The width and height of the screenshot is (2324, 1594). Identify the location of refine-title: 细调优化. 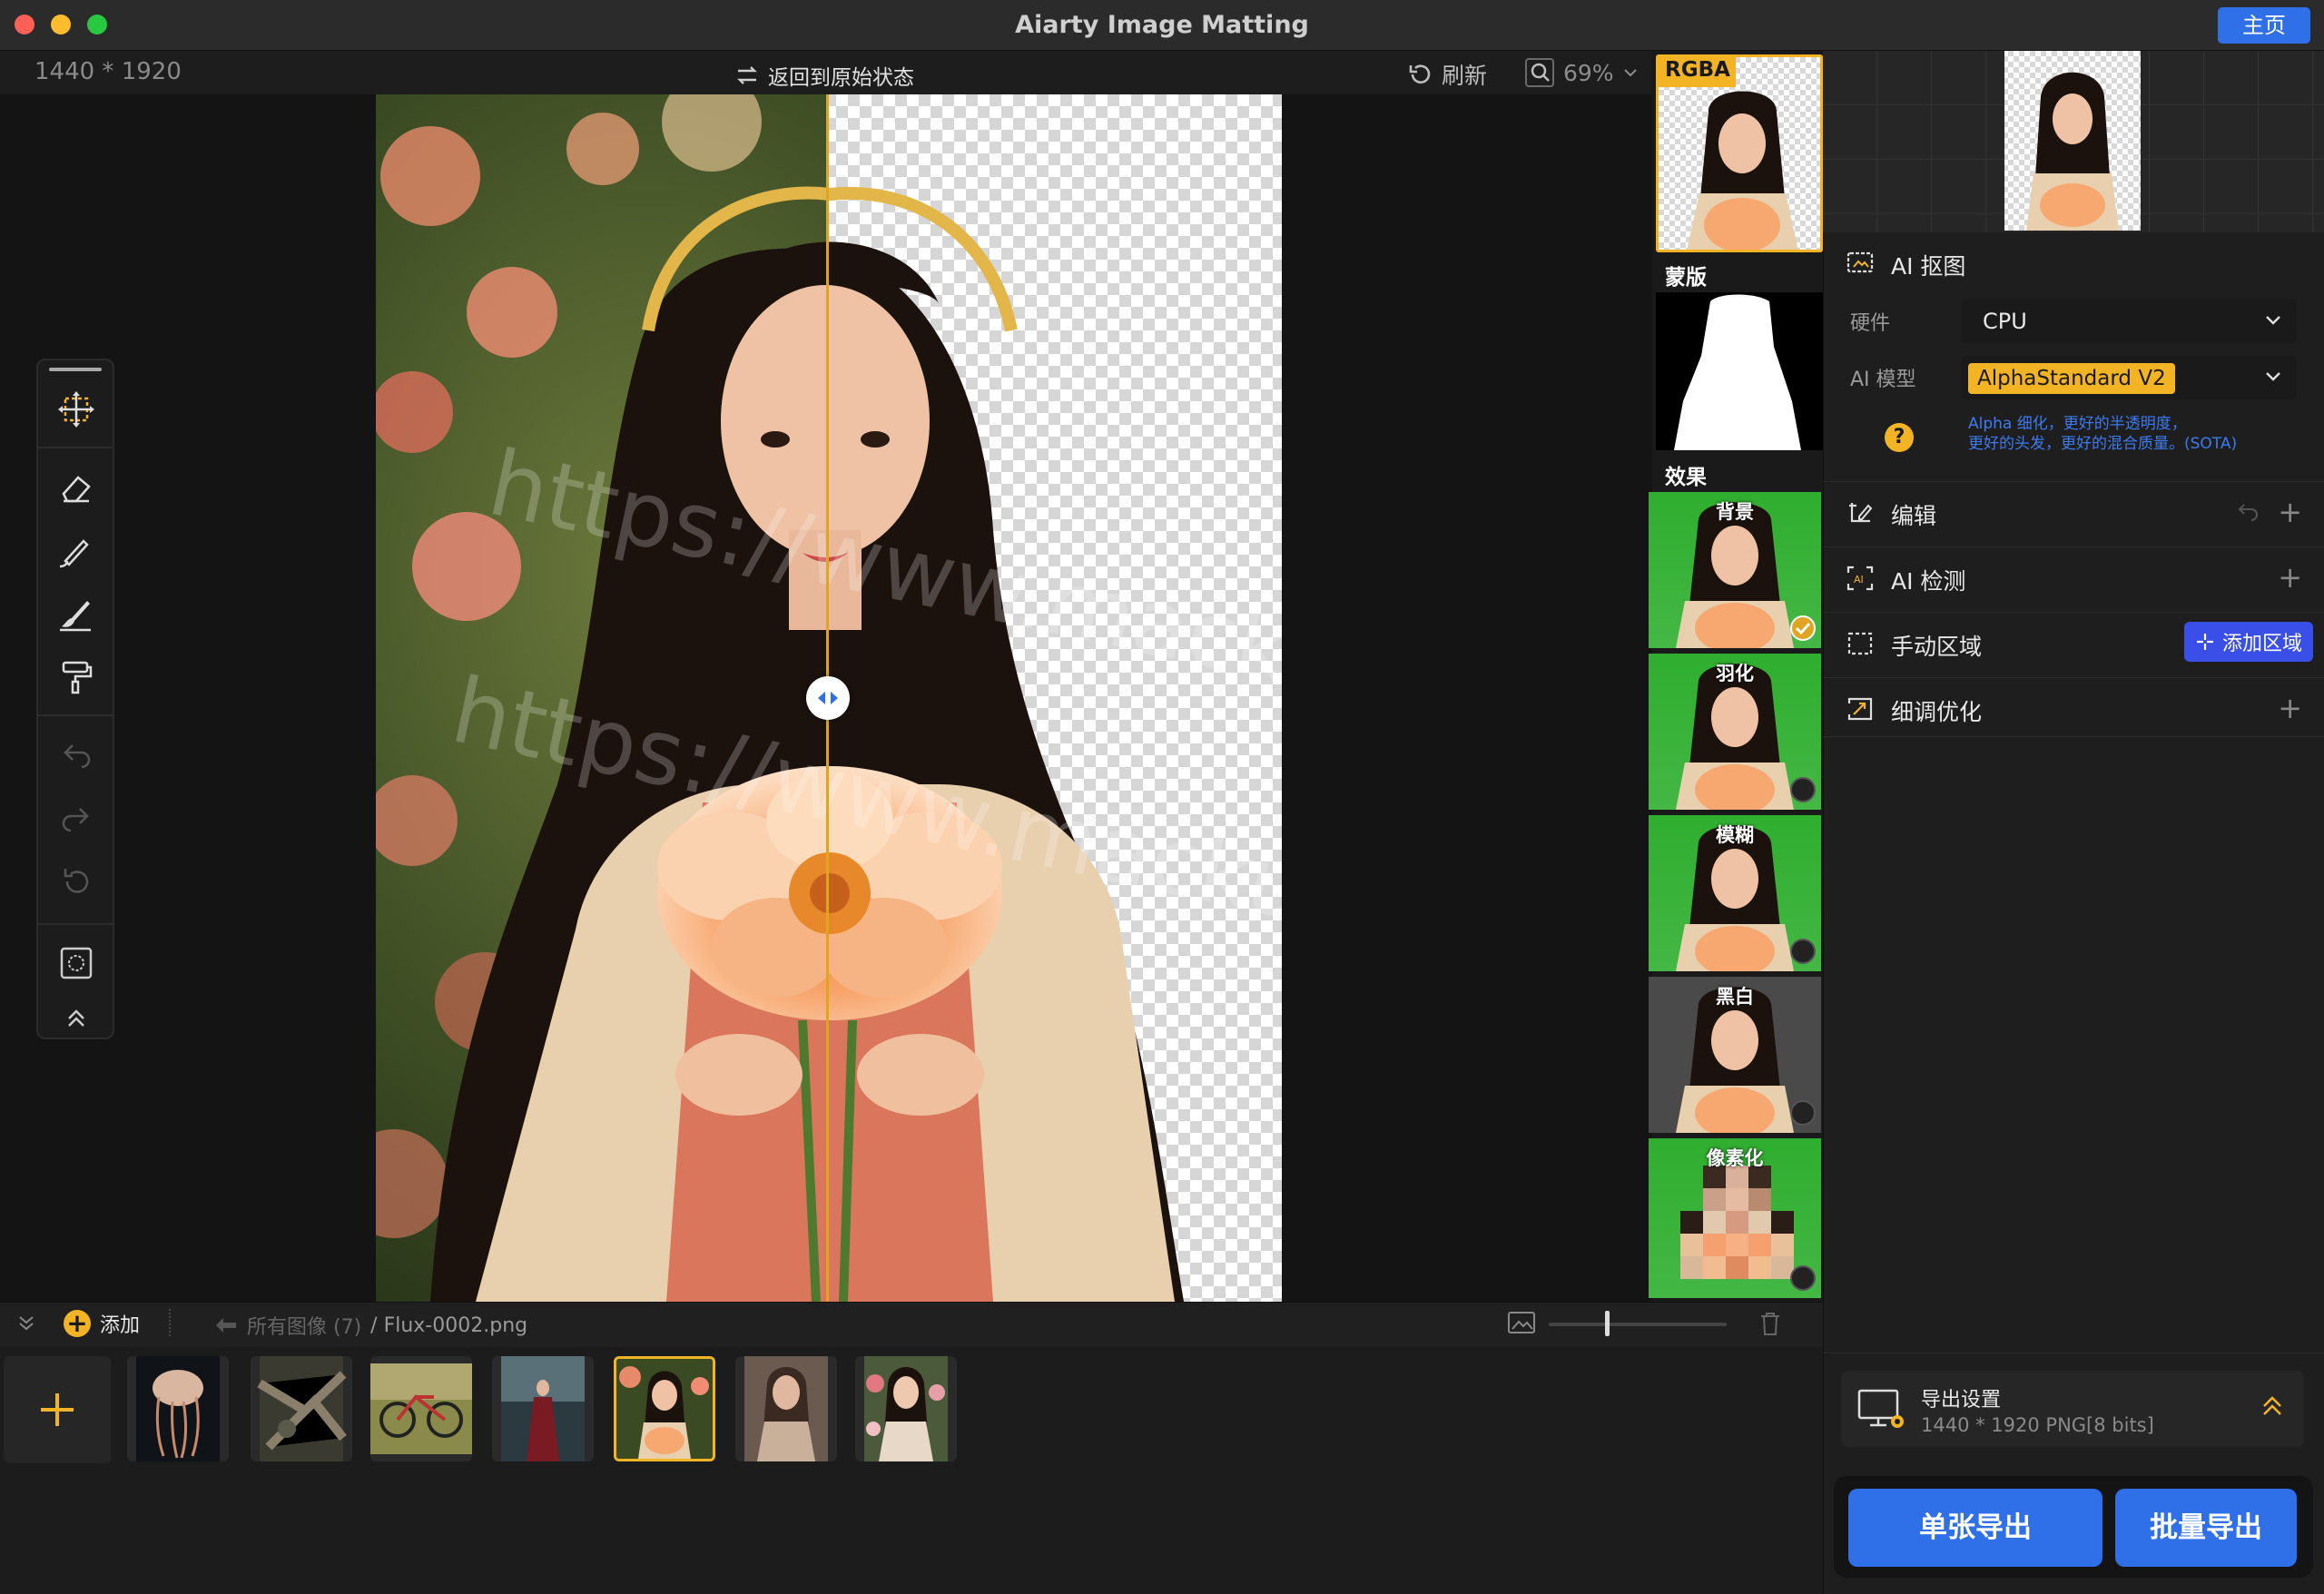
(1937, 712).